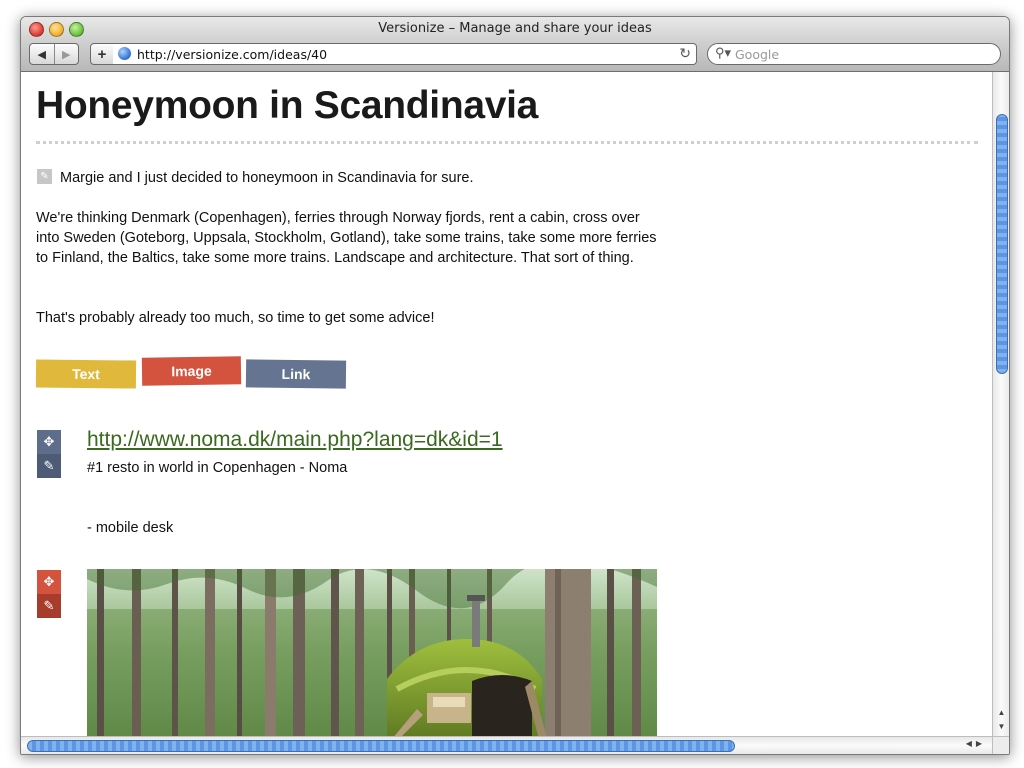 The height and width of the screenshot is (768, 1024). I want to click on add-text-button: Text, so click(86, 374).